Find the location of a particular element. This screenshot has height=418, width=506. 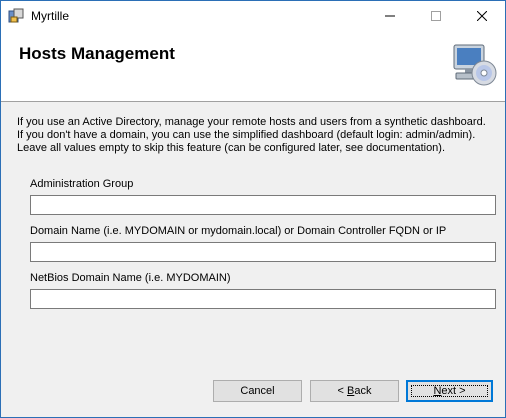

administration-group-input is located at coordinates (263, 205).